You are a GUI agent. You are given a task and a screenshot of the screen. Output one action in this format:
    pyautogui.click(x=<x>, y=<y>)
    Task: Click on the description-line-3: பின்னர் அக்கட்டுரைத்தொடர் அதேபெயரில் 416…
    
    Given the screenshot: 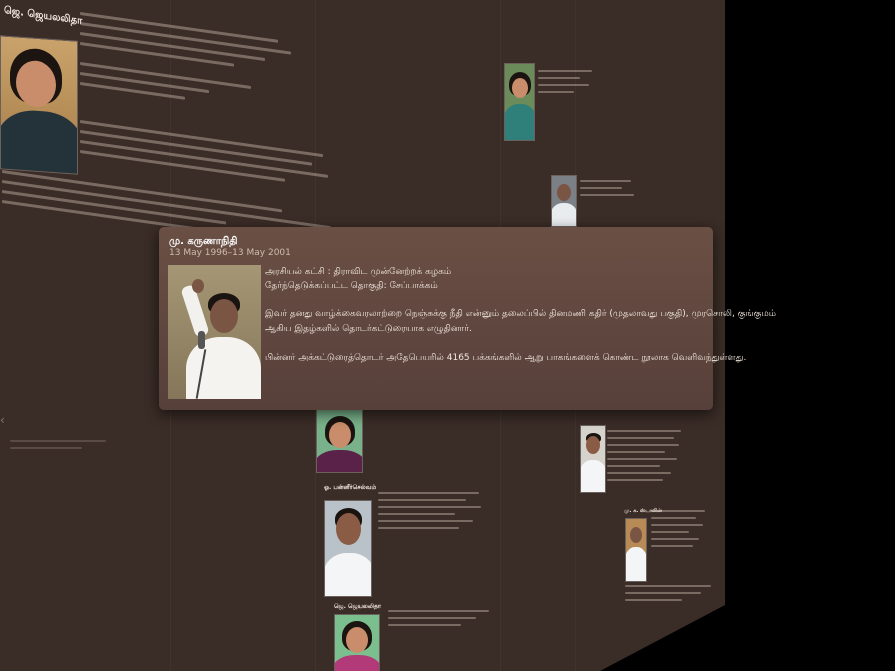 What is the action you would take?
    pyautogui.click(x=506, y=358)
    